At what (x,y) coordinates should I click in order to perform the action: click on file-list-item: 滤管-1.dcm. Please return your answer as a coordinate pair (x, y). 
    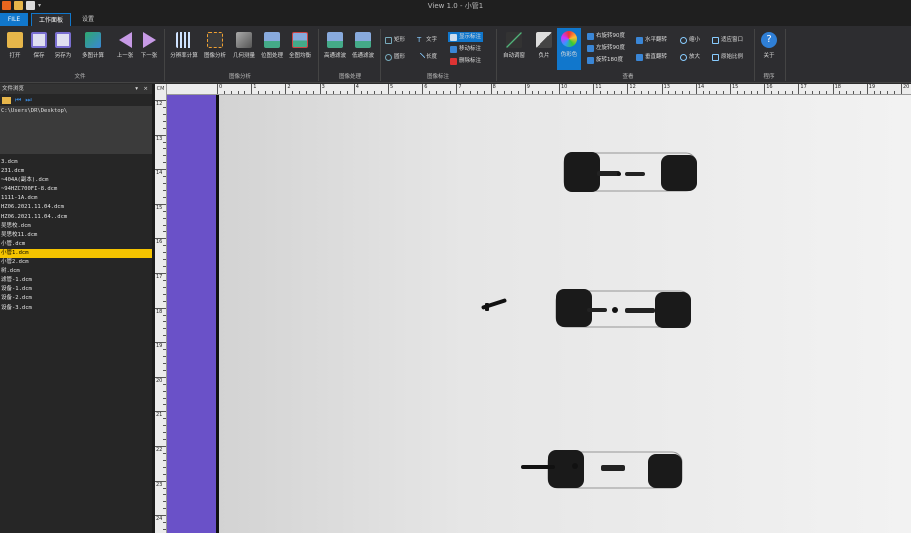
    Looking at the image, I should click on (76, 280).